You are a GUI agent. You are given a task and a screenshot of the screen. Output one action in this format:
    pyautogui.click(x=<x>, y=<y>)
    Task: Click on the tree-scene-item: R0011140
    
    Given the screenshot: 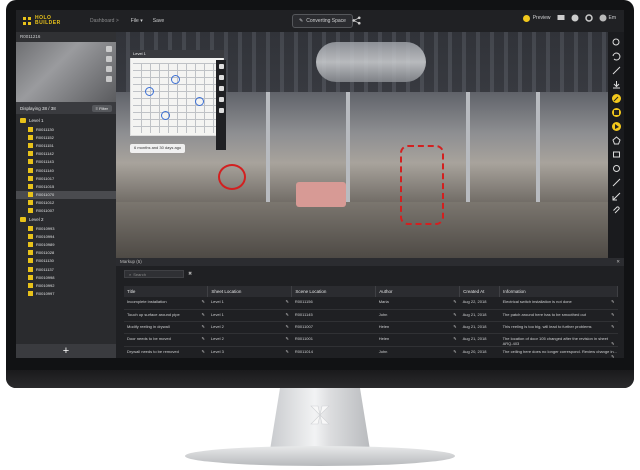 What is the action you would take?
    pyautogui.click(x=66, y=170)
    